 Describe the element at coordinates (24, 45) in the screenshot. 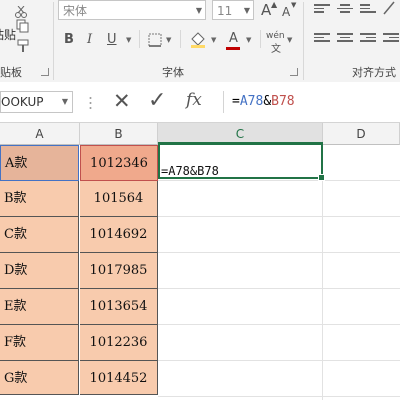

I see `format-painter-icon` at that location.